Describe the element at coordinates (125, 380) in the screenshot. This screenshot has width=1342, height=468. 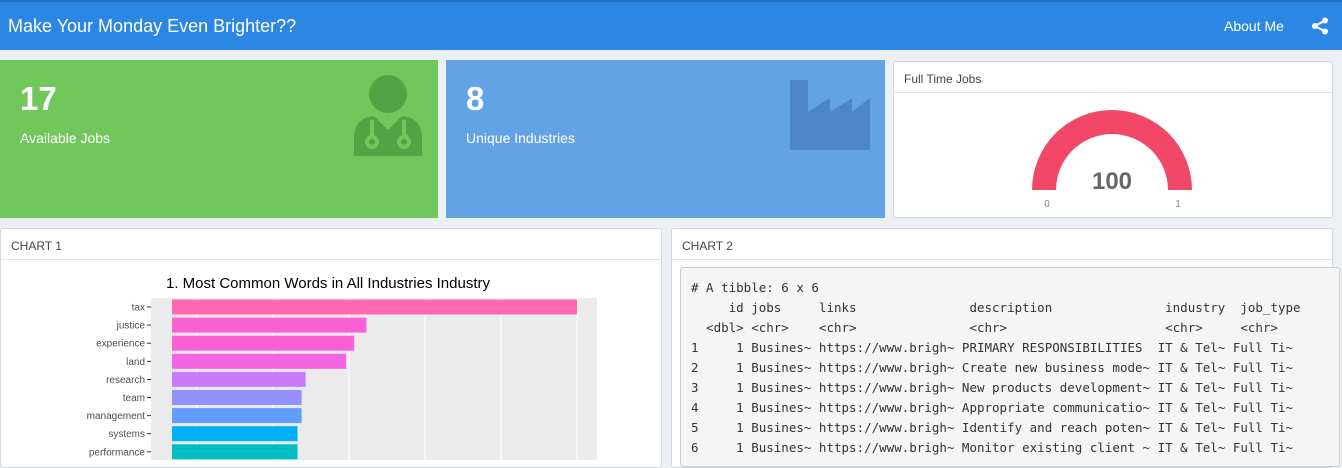
I see `y-tick-label: research` at that location.